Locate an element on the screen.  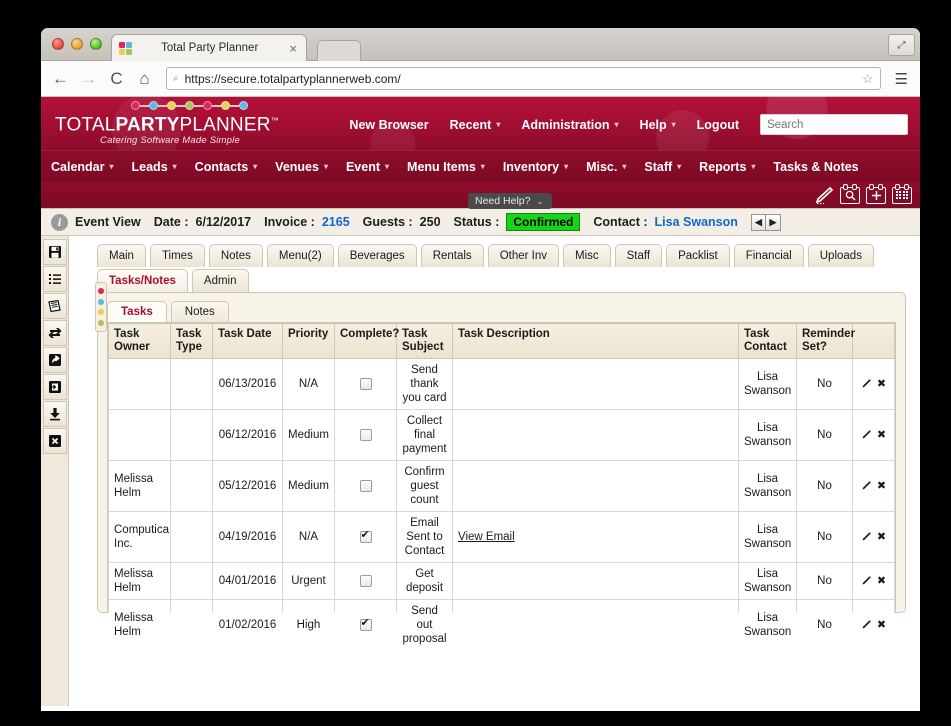
tab-other-inv: Other Inv is located at coordinates (523, 255).